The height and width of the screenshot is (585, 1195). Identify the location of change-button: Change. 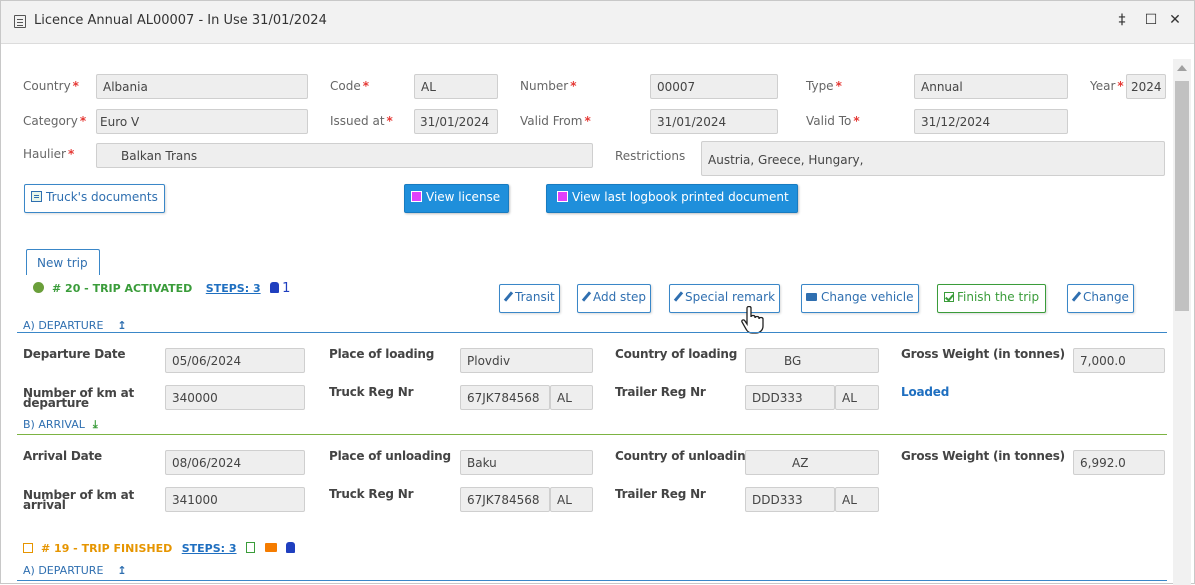
(1100, 298).